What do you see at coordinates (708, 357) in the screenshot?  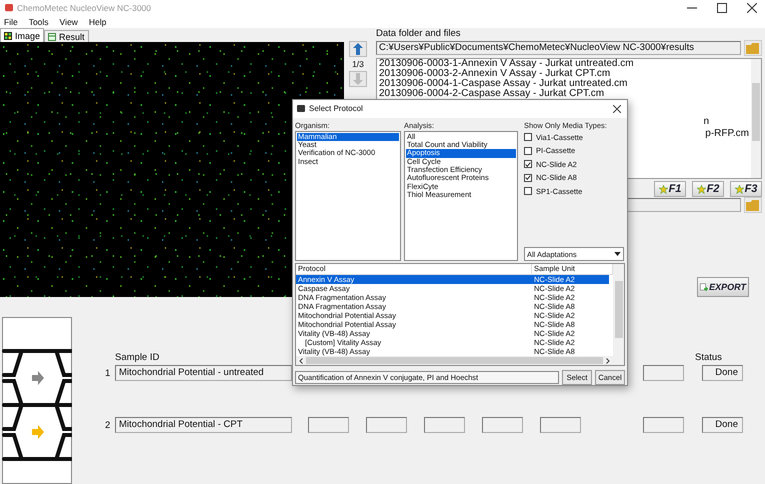 I see `column-header: Status` at bounding box center [708, 357].